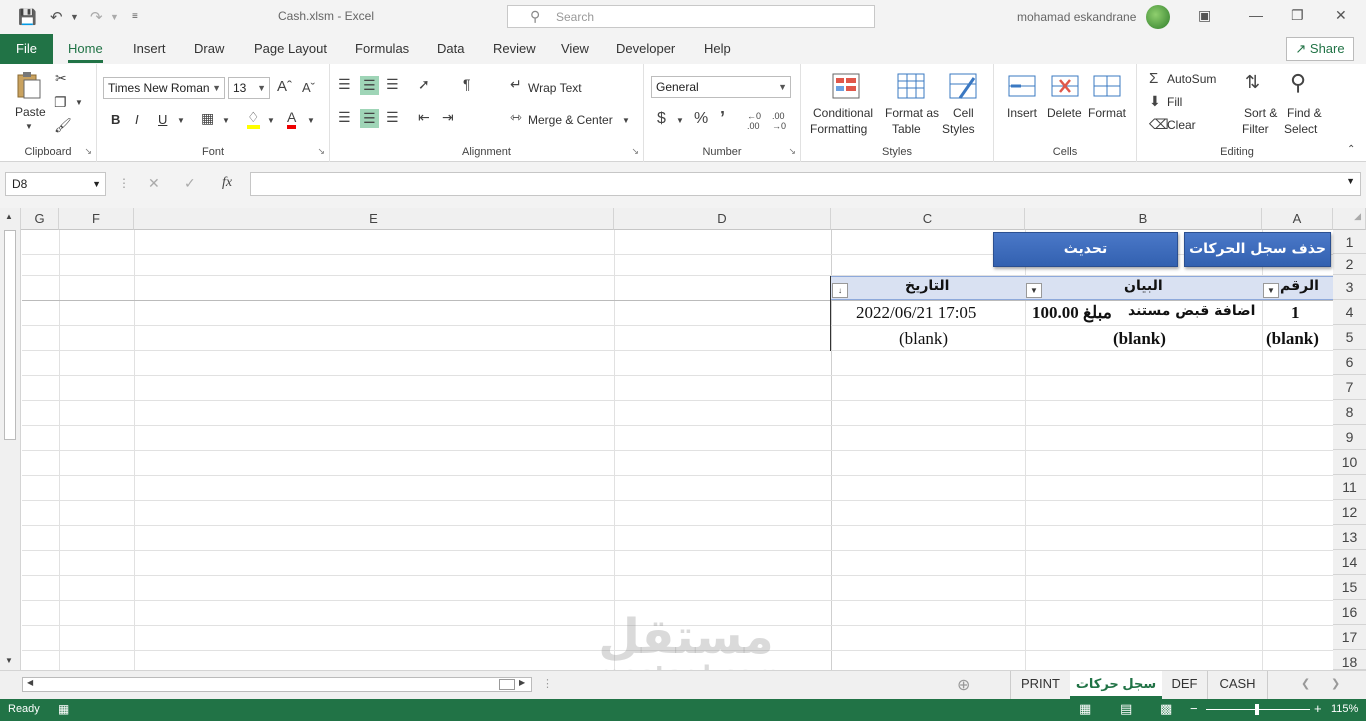 Image resolution: width=1366 pixels, height=721 pixels. What do you see at coordinates (1085, 249) in the screenshot?
I see `refresh-button: تحديث` at bounding box center [1085, 249].